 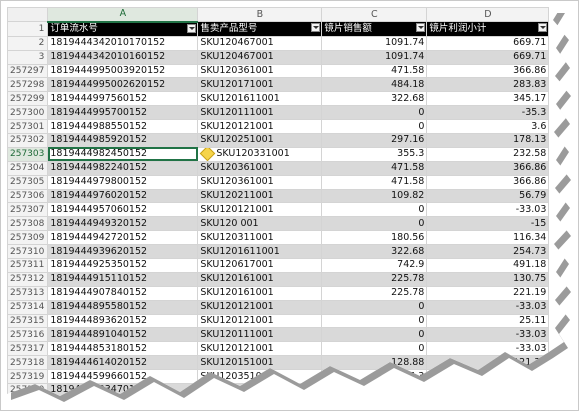 What do you see at coordinates (28, 29) in the screenshot?
I see `row-number: 1` at bounding box center [28, 29].